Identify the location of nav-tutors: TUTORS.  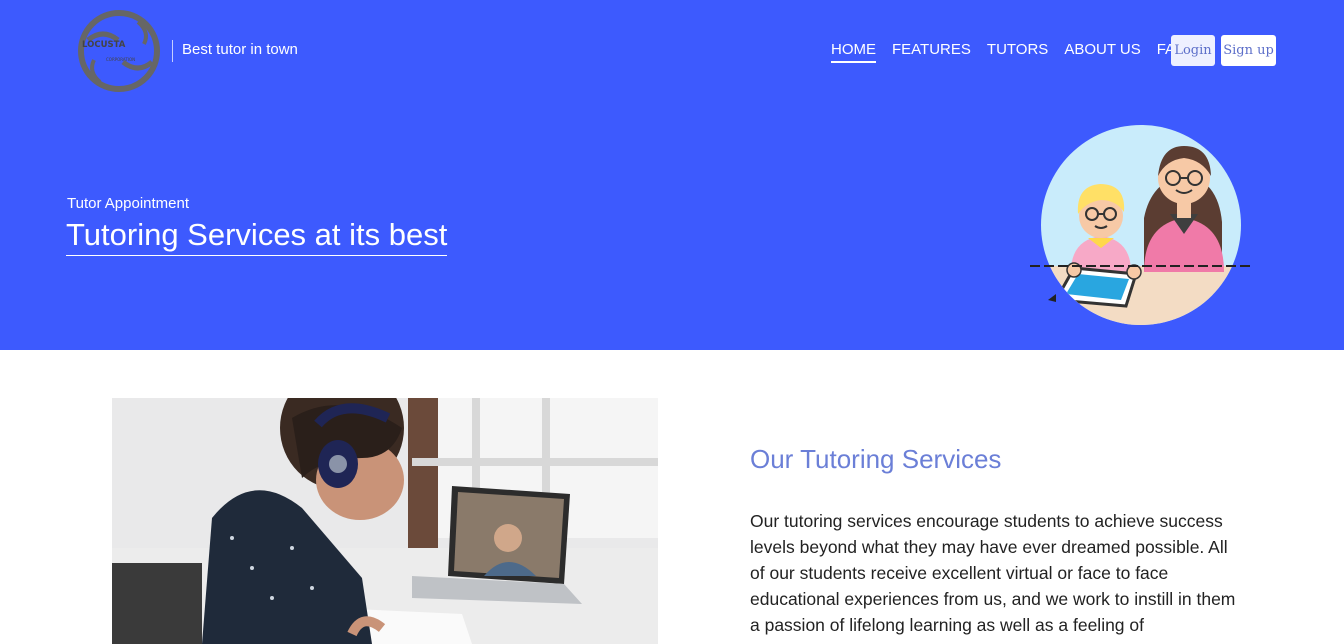
(1017, 51).